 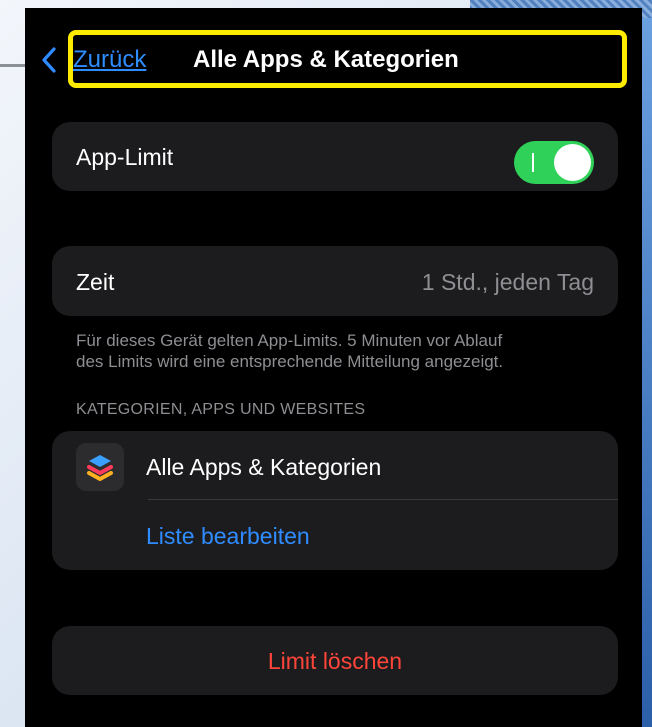 What do you see at coordinates (228, 536) in the screenshot?
I see `edit-list-button: Liste bearbeiten` at bounding box center [228, 536].